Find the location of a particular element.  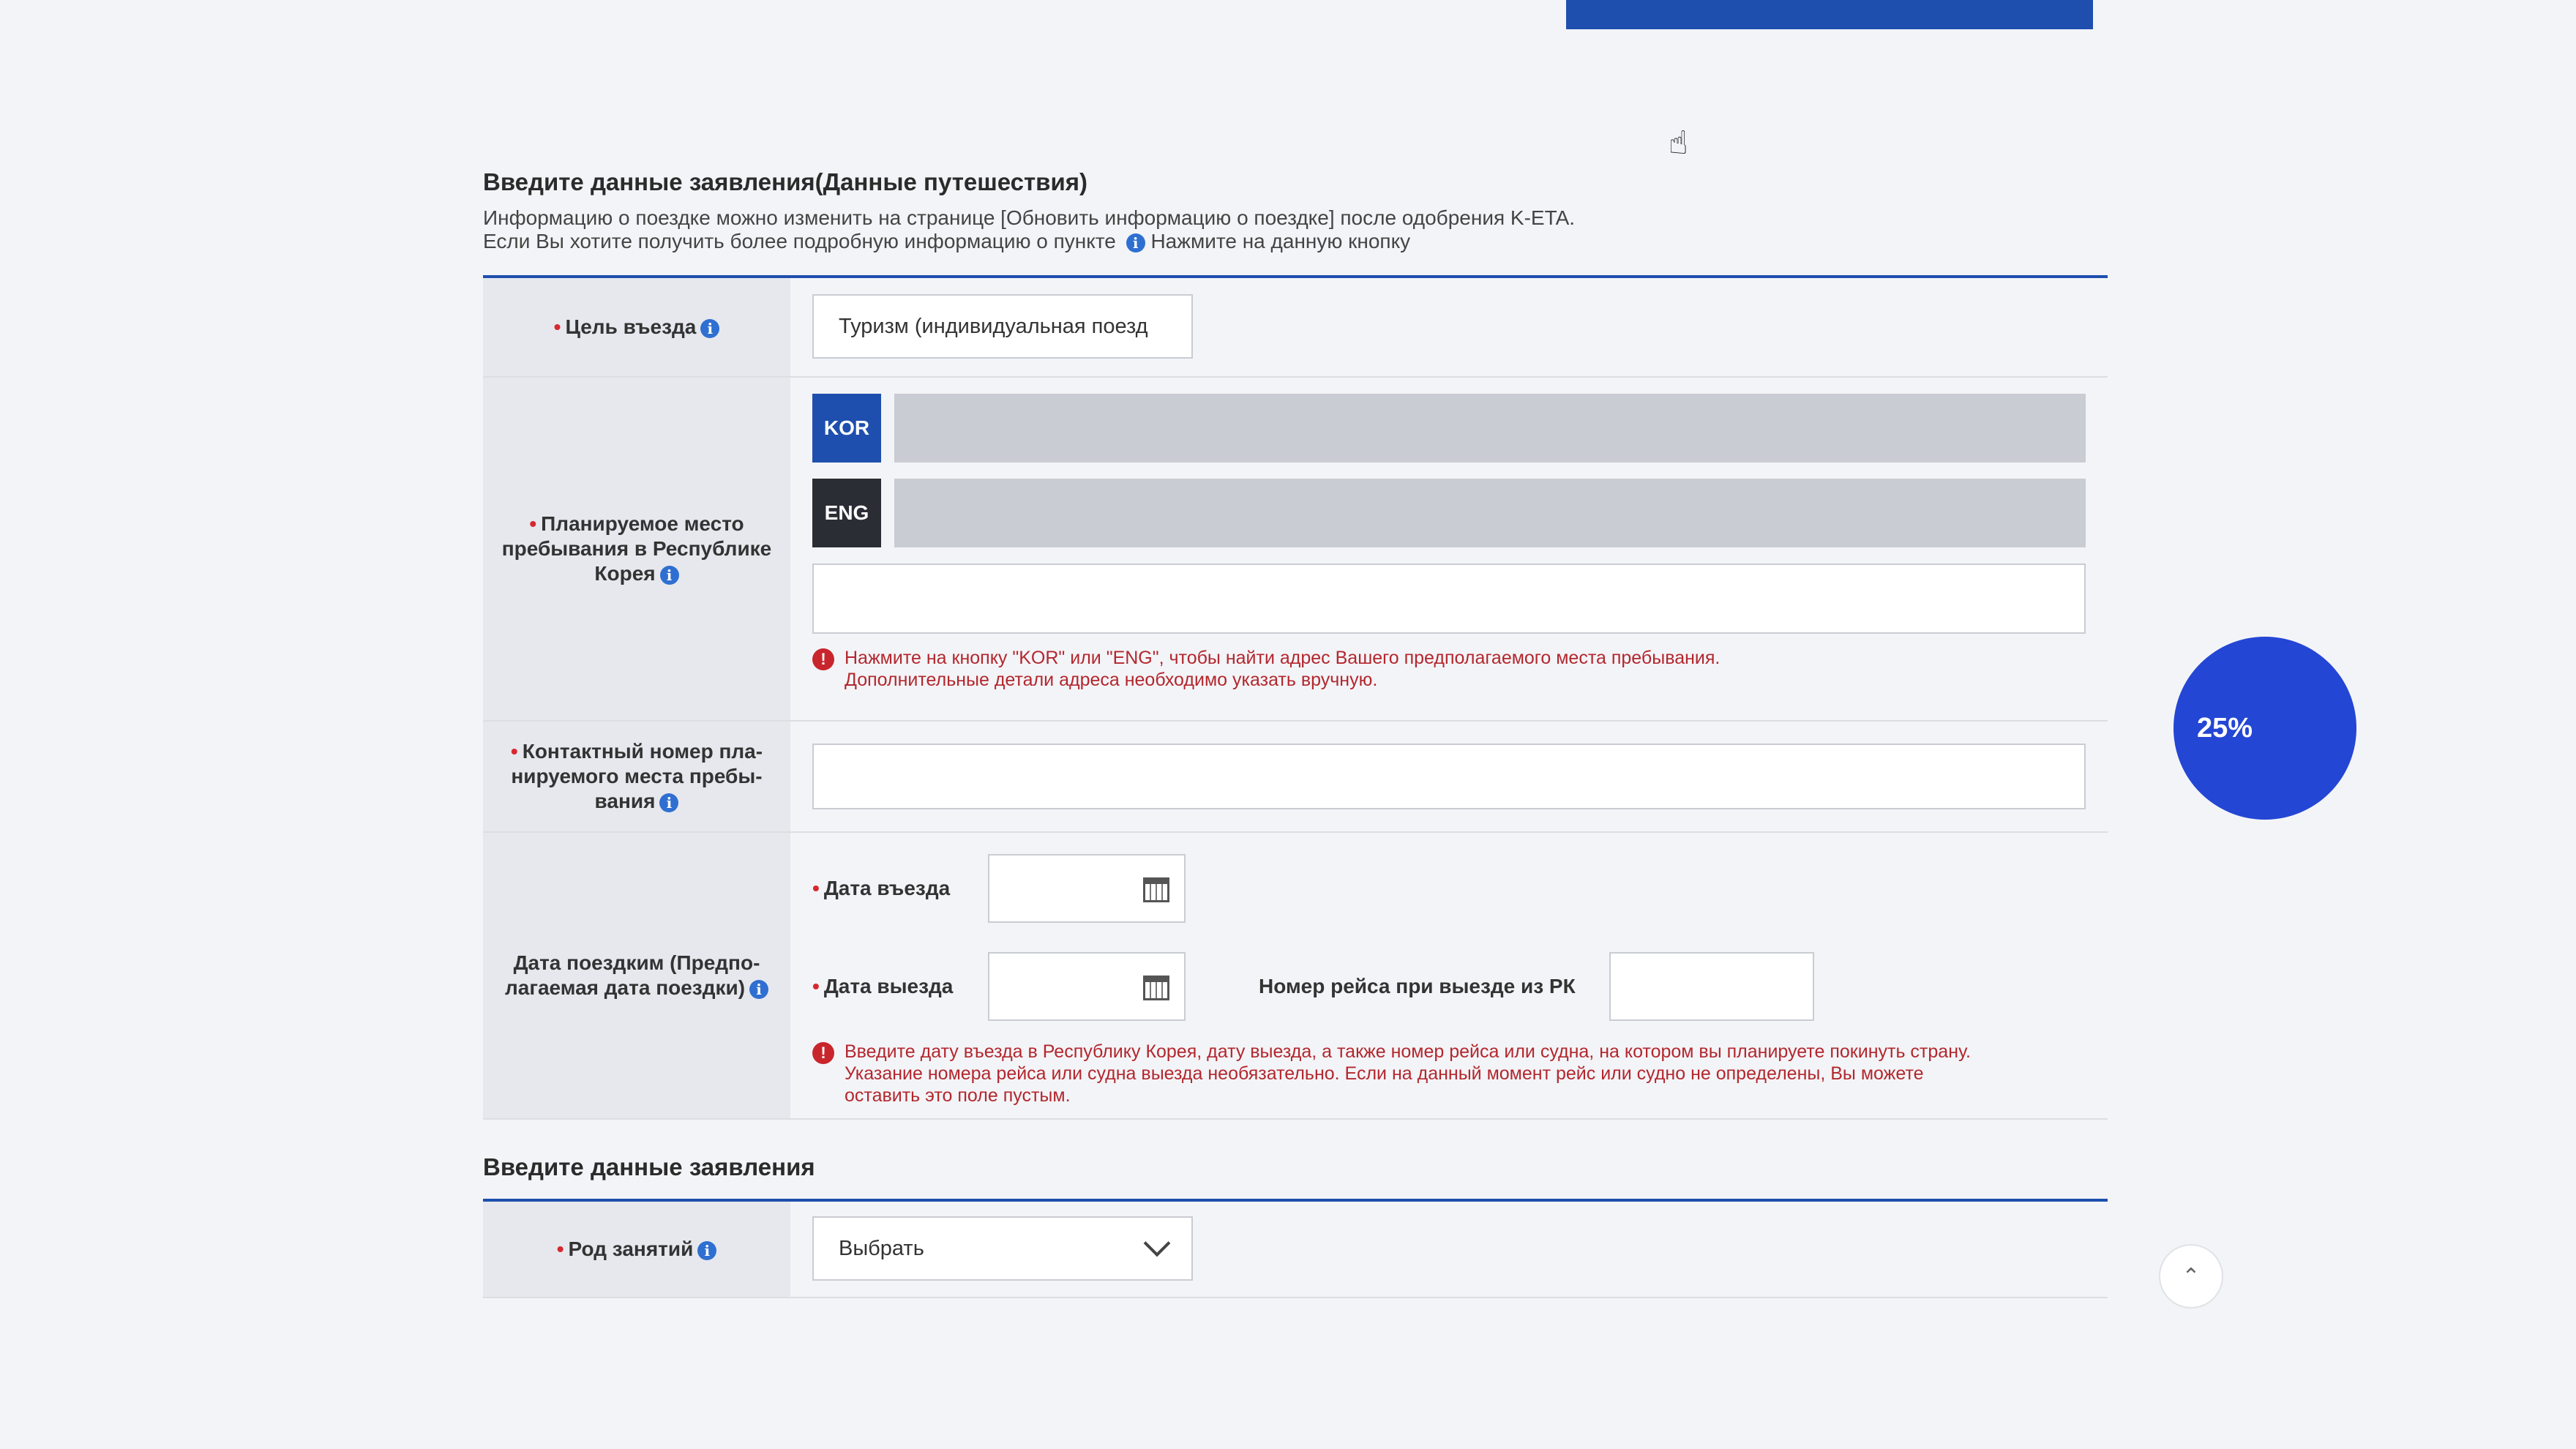

eng-address-field is located at coordinates (1490, 513).